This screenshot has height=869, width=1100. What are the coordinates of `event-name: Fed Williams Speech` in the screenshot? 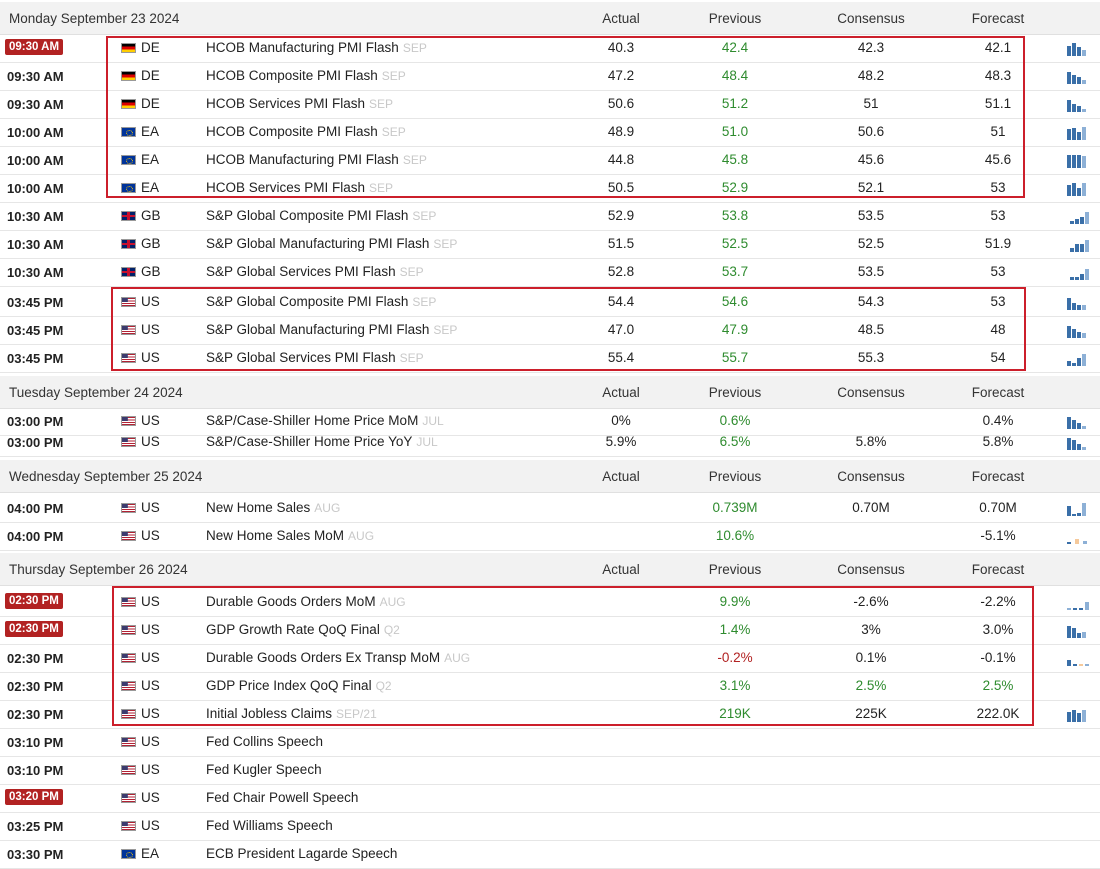 It's located at (269, 825).